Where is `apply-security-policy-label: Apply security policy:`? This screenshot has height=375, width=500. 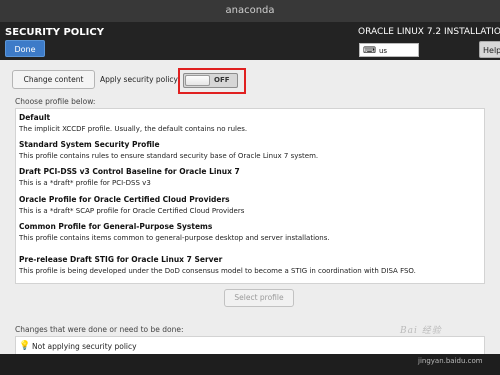 apply-security-policy-label: Apply security policy: is located at coordinates (140, 79).